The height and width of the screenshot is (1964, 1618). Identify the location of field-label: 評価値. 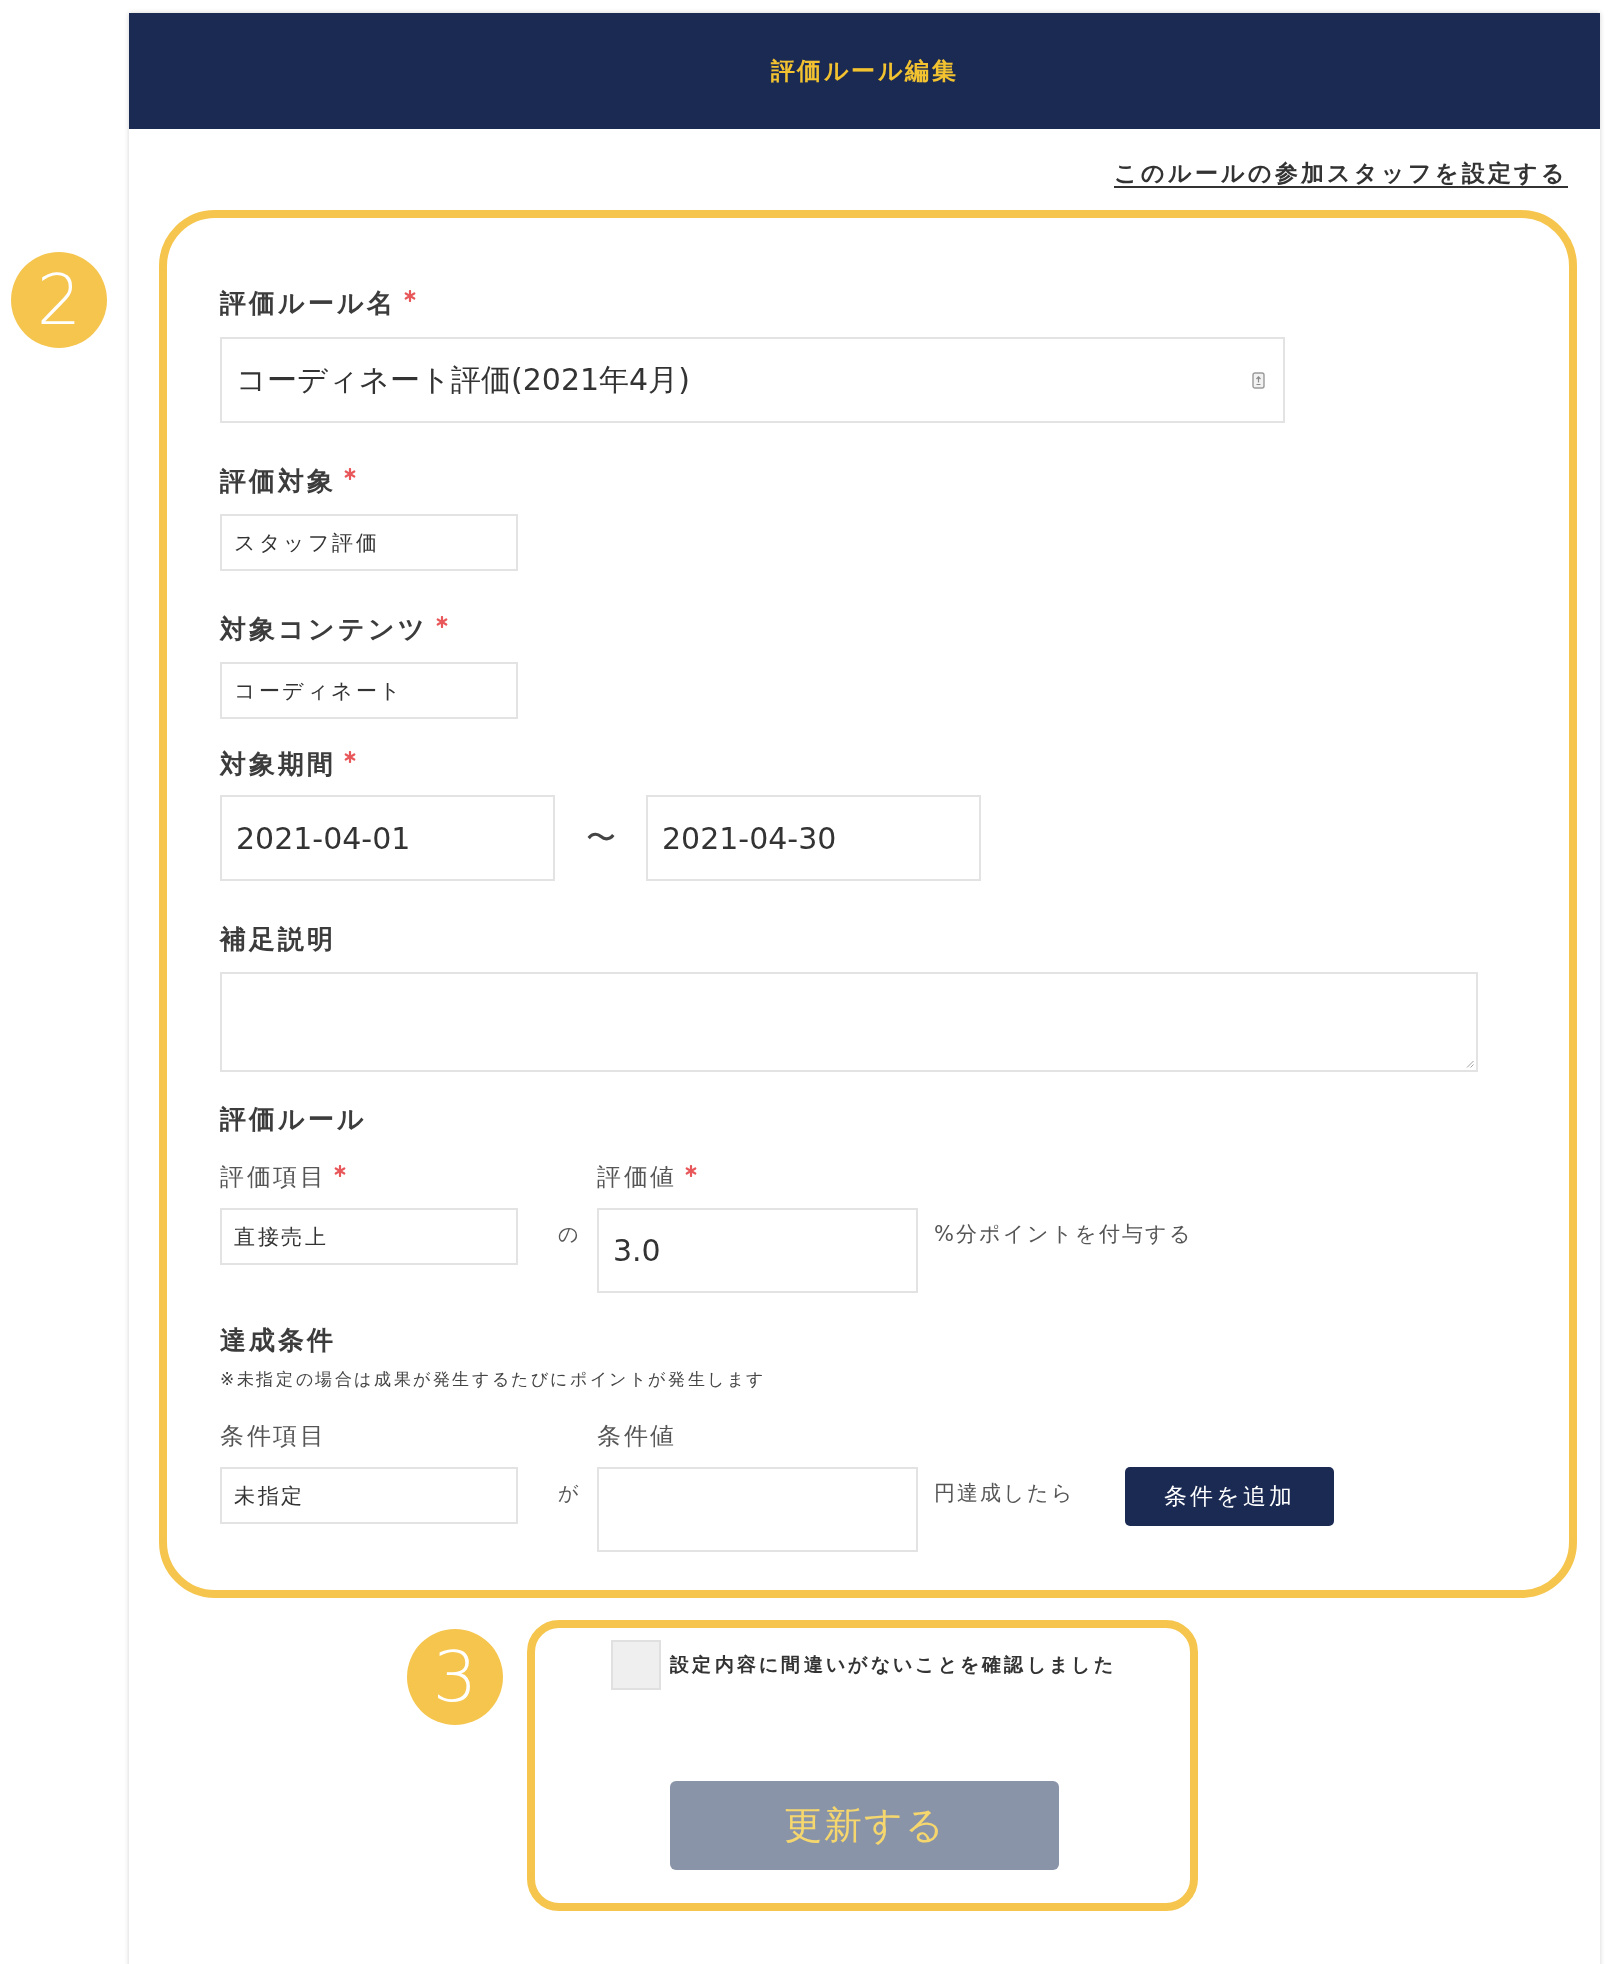
(637, 1177).